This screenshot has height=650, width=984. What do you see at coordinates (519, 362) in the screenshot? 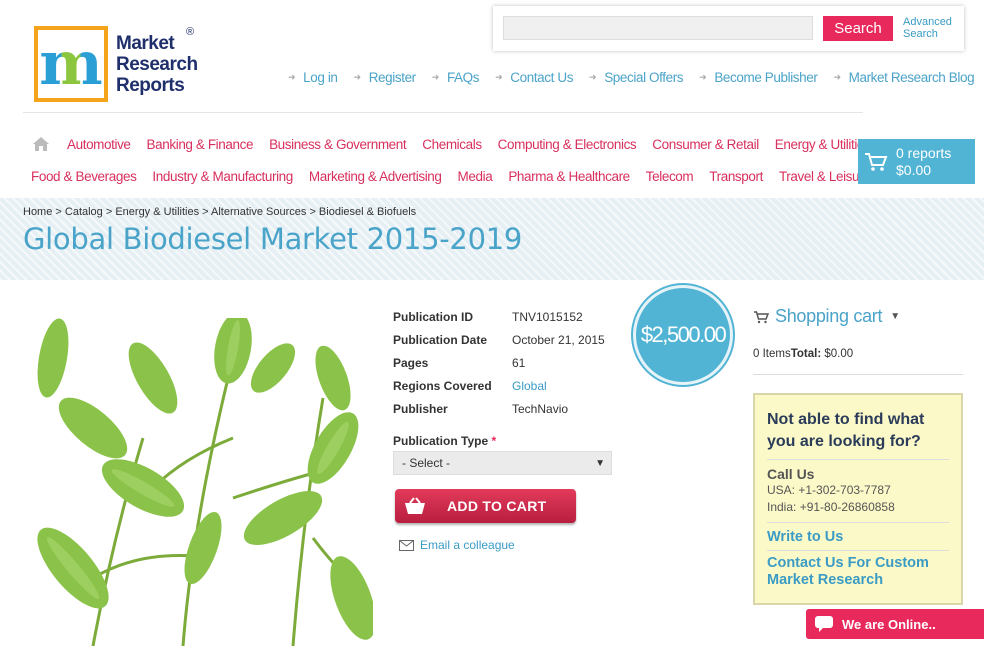
I see `pages-value: 61` at bounding box center [519, 362].